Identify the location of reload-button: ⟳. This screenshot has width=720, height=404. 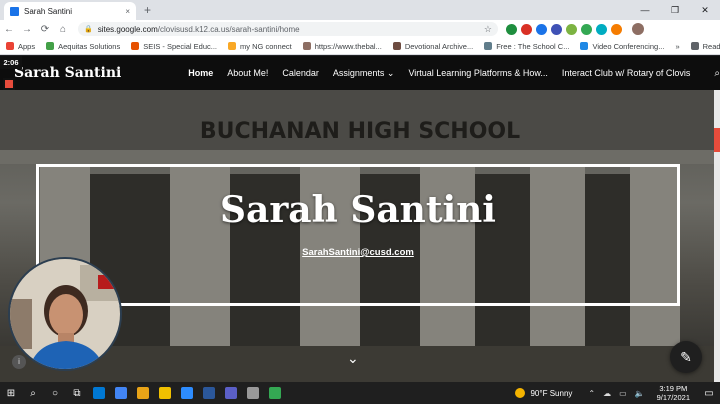
(45, 29).